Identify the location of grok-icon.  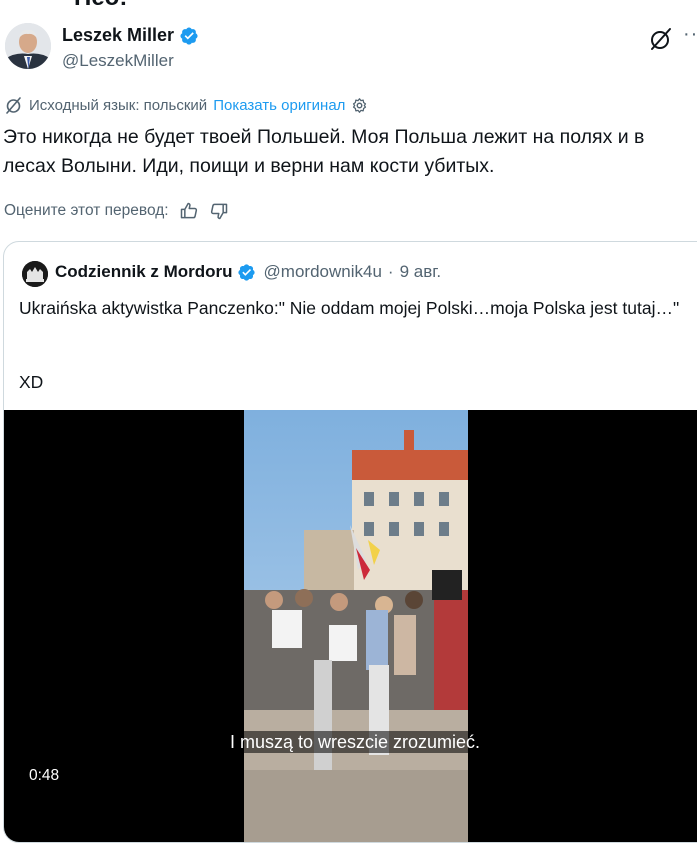
(661, 39).